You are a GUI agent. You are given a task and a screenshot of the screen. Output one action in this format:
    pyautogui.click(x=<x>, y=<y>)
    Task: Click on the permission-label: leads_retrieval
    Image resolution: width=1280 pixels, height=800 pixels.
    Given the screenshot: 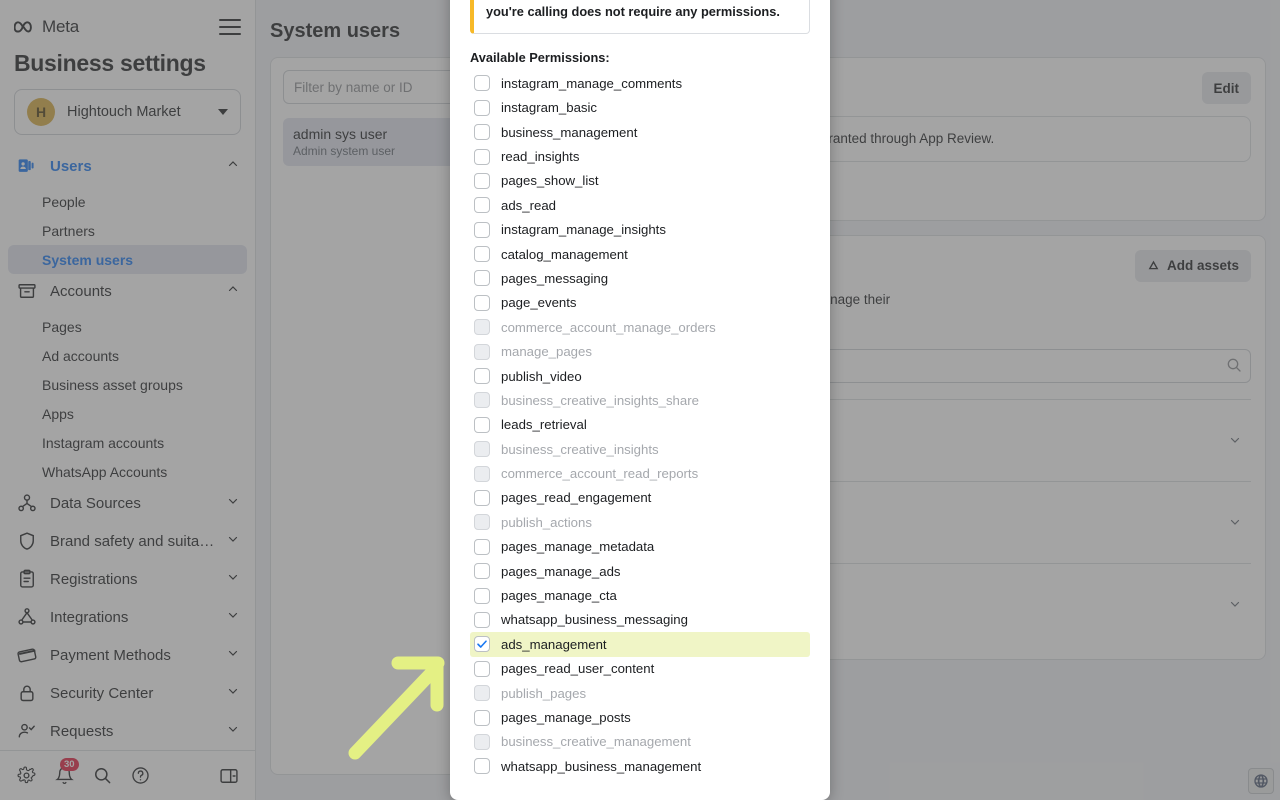 What is the action you would take?
    pyautogui.click(x=544, y=425)
    